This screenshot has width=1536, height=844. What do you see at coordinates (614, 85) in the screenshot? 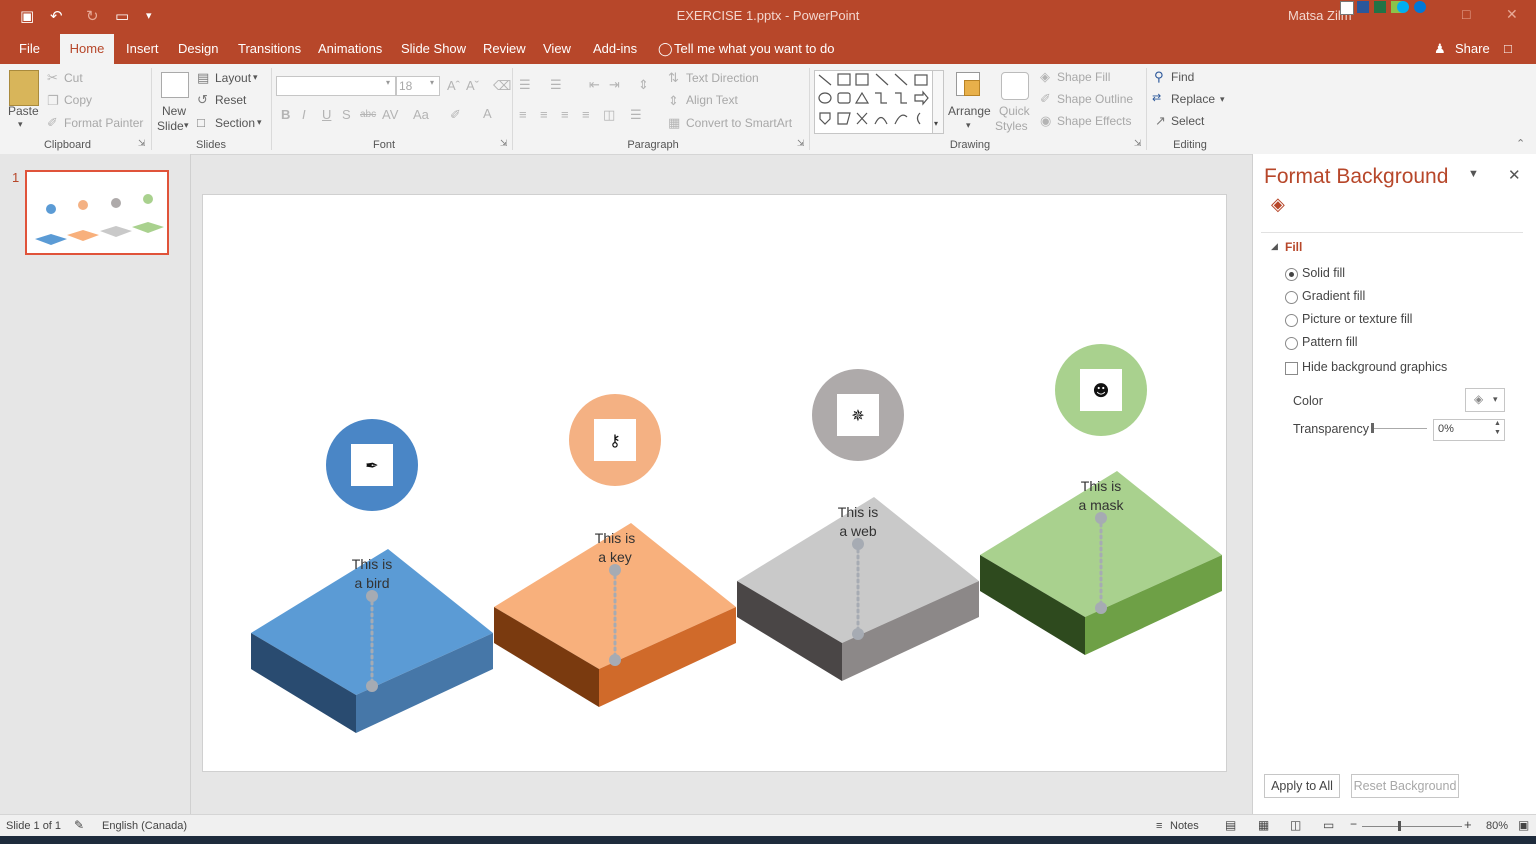
I see `increase-indent-icon: ⇥` at bounding box center [614, 85].